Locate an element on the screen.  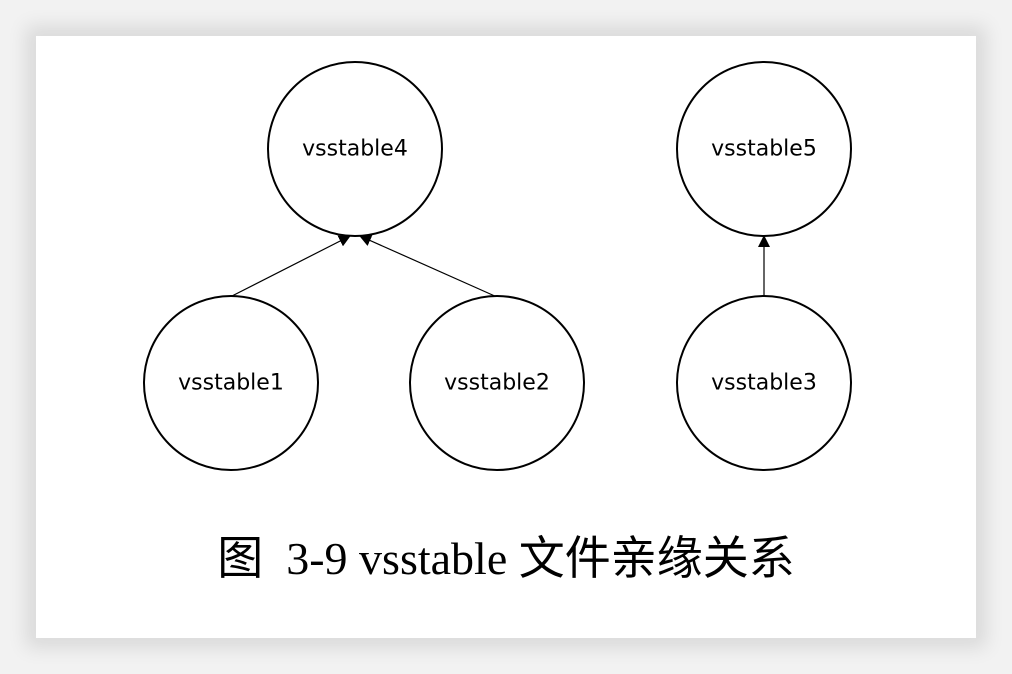
node-label: vsstable2 is located at coordinates (497, 383).